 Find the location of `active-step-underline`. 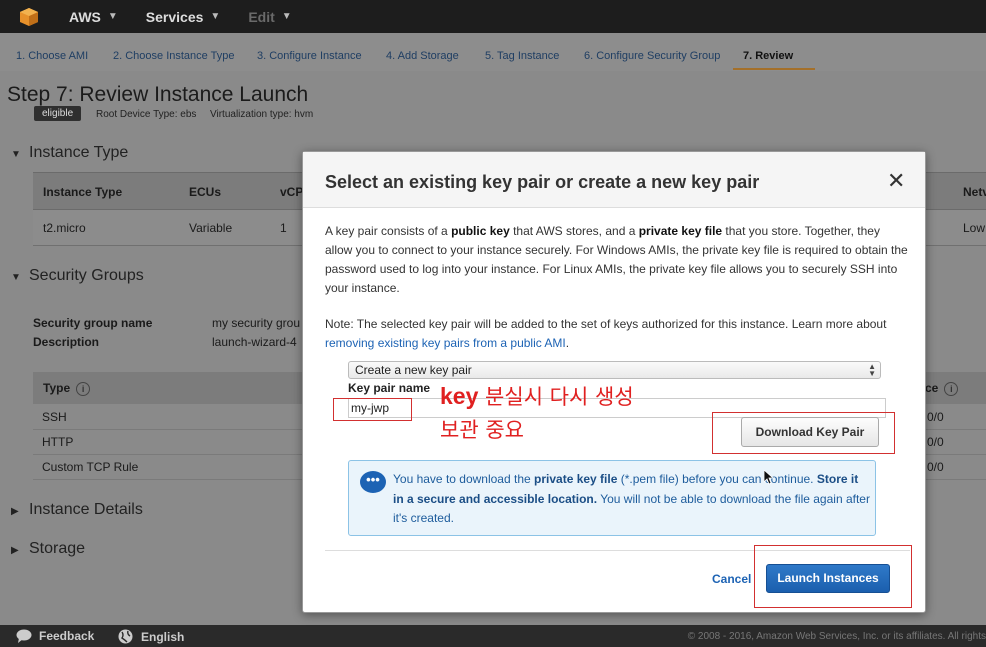

active-step-underline is located at coordinates (774, 69).